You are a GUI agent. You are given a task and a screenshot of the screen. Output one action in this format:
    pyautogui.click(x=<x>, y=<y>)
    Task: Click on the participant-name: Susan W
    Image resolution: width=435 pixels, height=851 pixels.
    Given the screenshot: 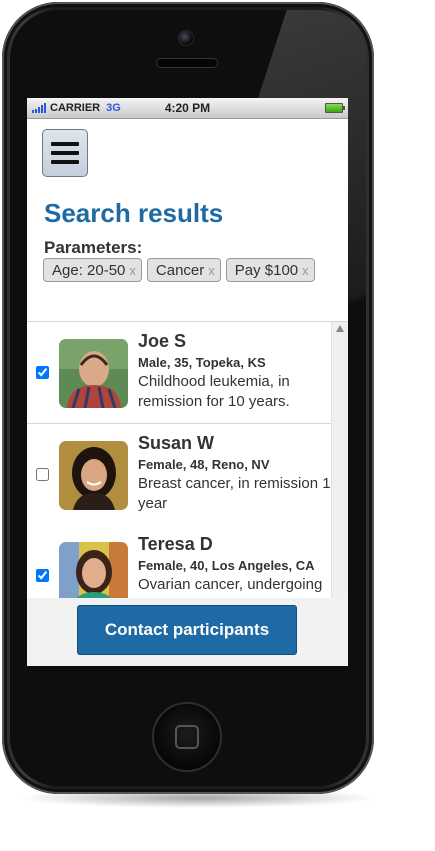 What is the action you would take?
    pyautogui.click(x=176, y=443)
    